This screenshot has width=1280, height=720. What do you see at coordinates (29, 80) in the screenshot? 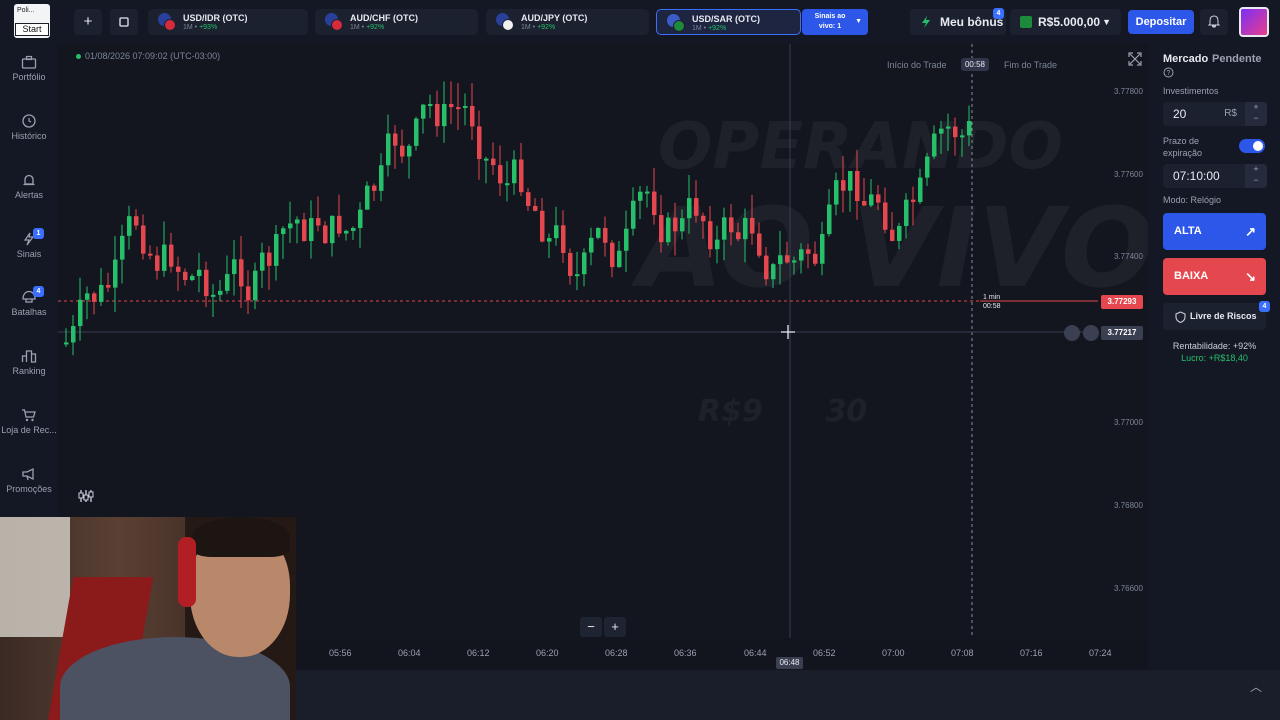
I see `sidebar-item-portfolio: Portfólio` at bounding box center [29, 80].